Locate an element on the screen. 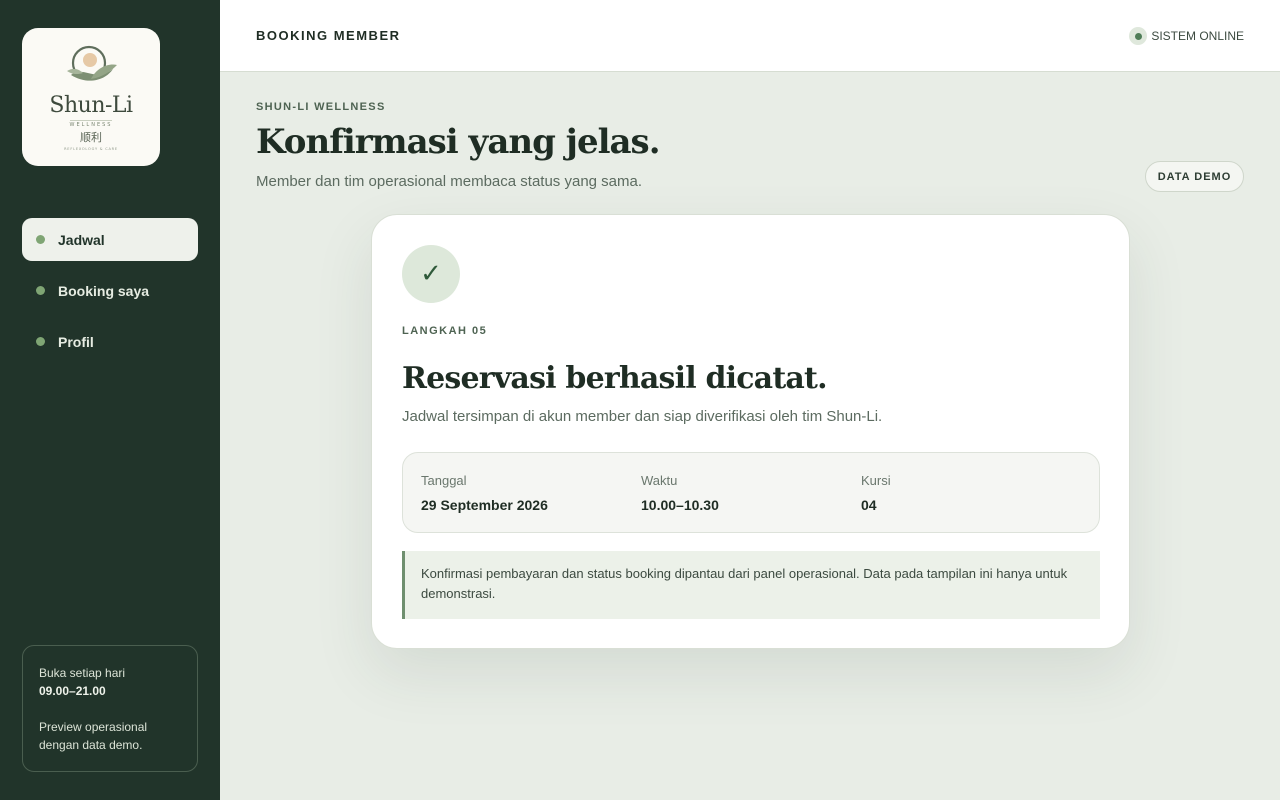 This screenshot has width=1280, height=800. system-status: SISTEM ONLINE is located at coordinates (1186, 36).